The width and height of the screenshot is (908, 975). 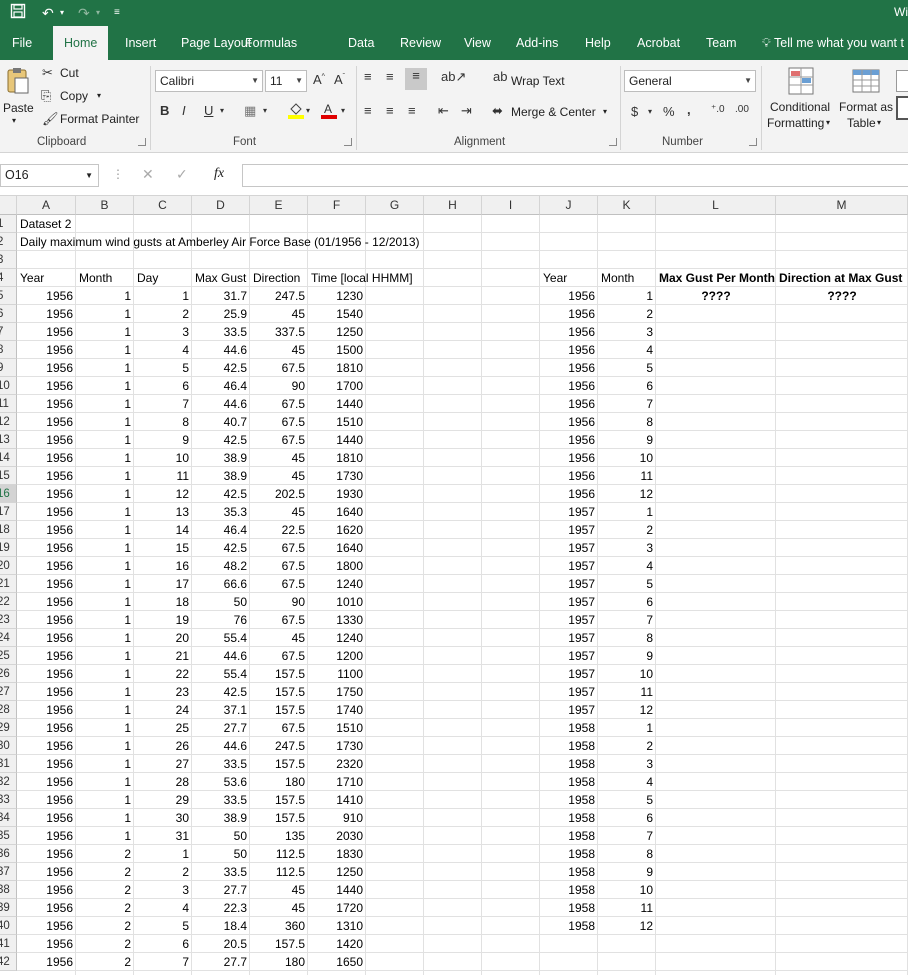 I want to click on font-color-dropdown-icon: ▾, so click(x=343, y=110).